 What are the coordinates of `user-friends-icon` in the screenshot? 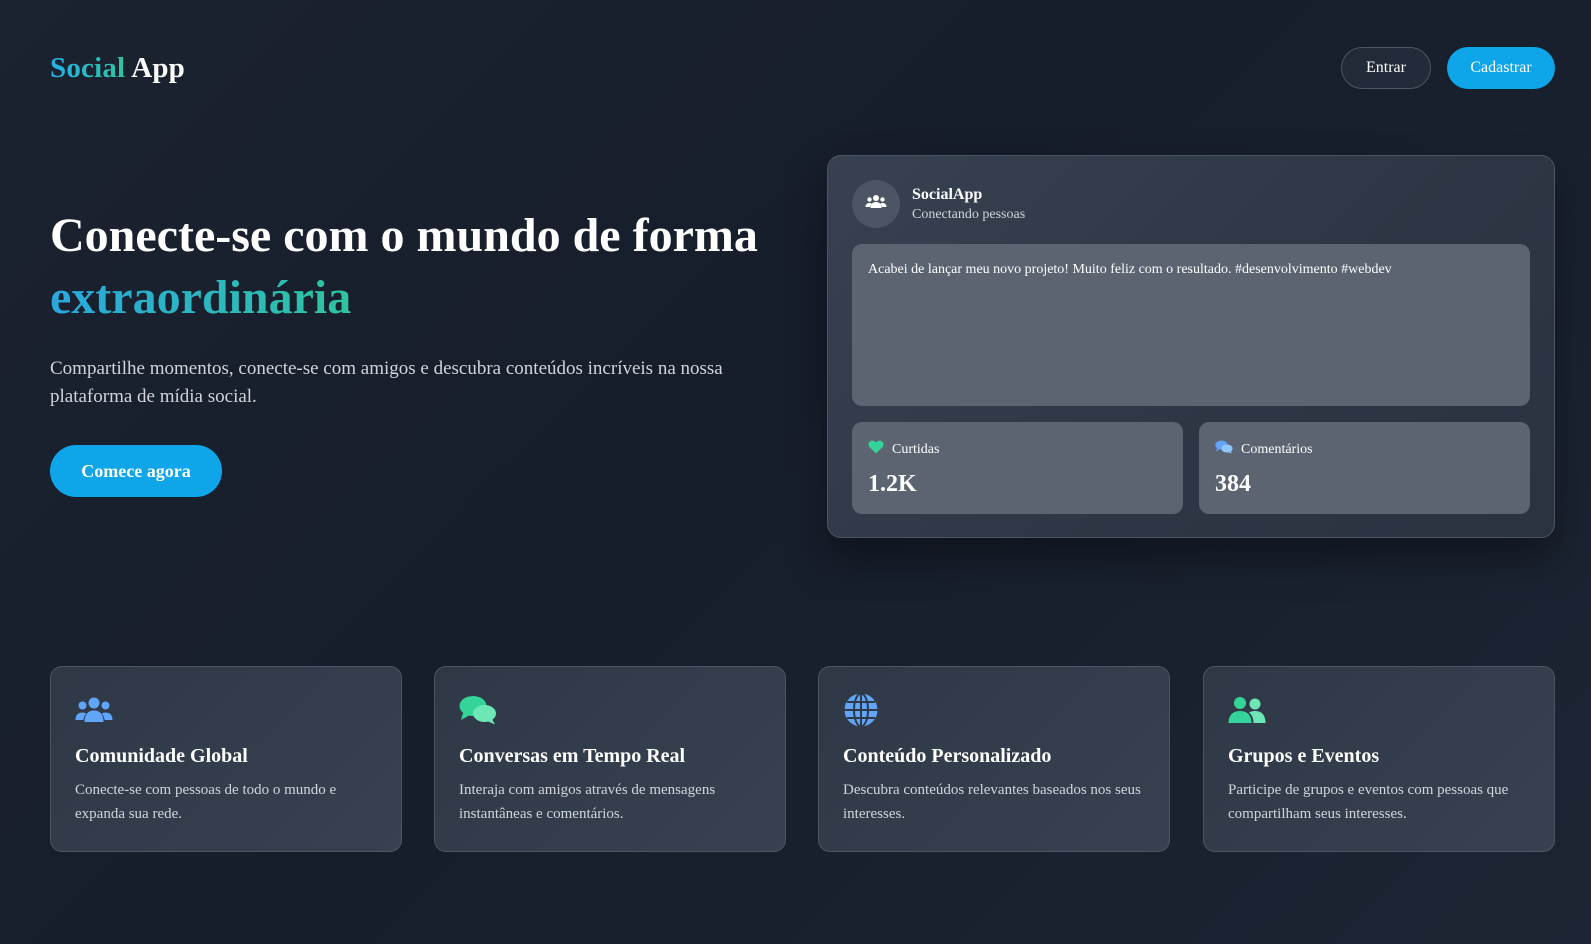 It's located at (1379, 710).